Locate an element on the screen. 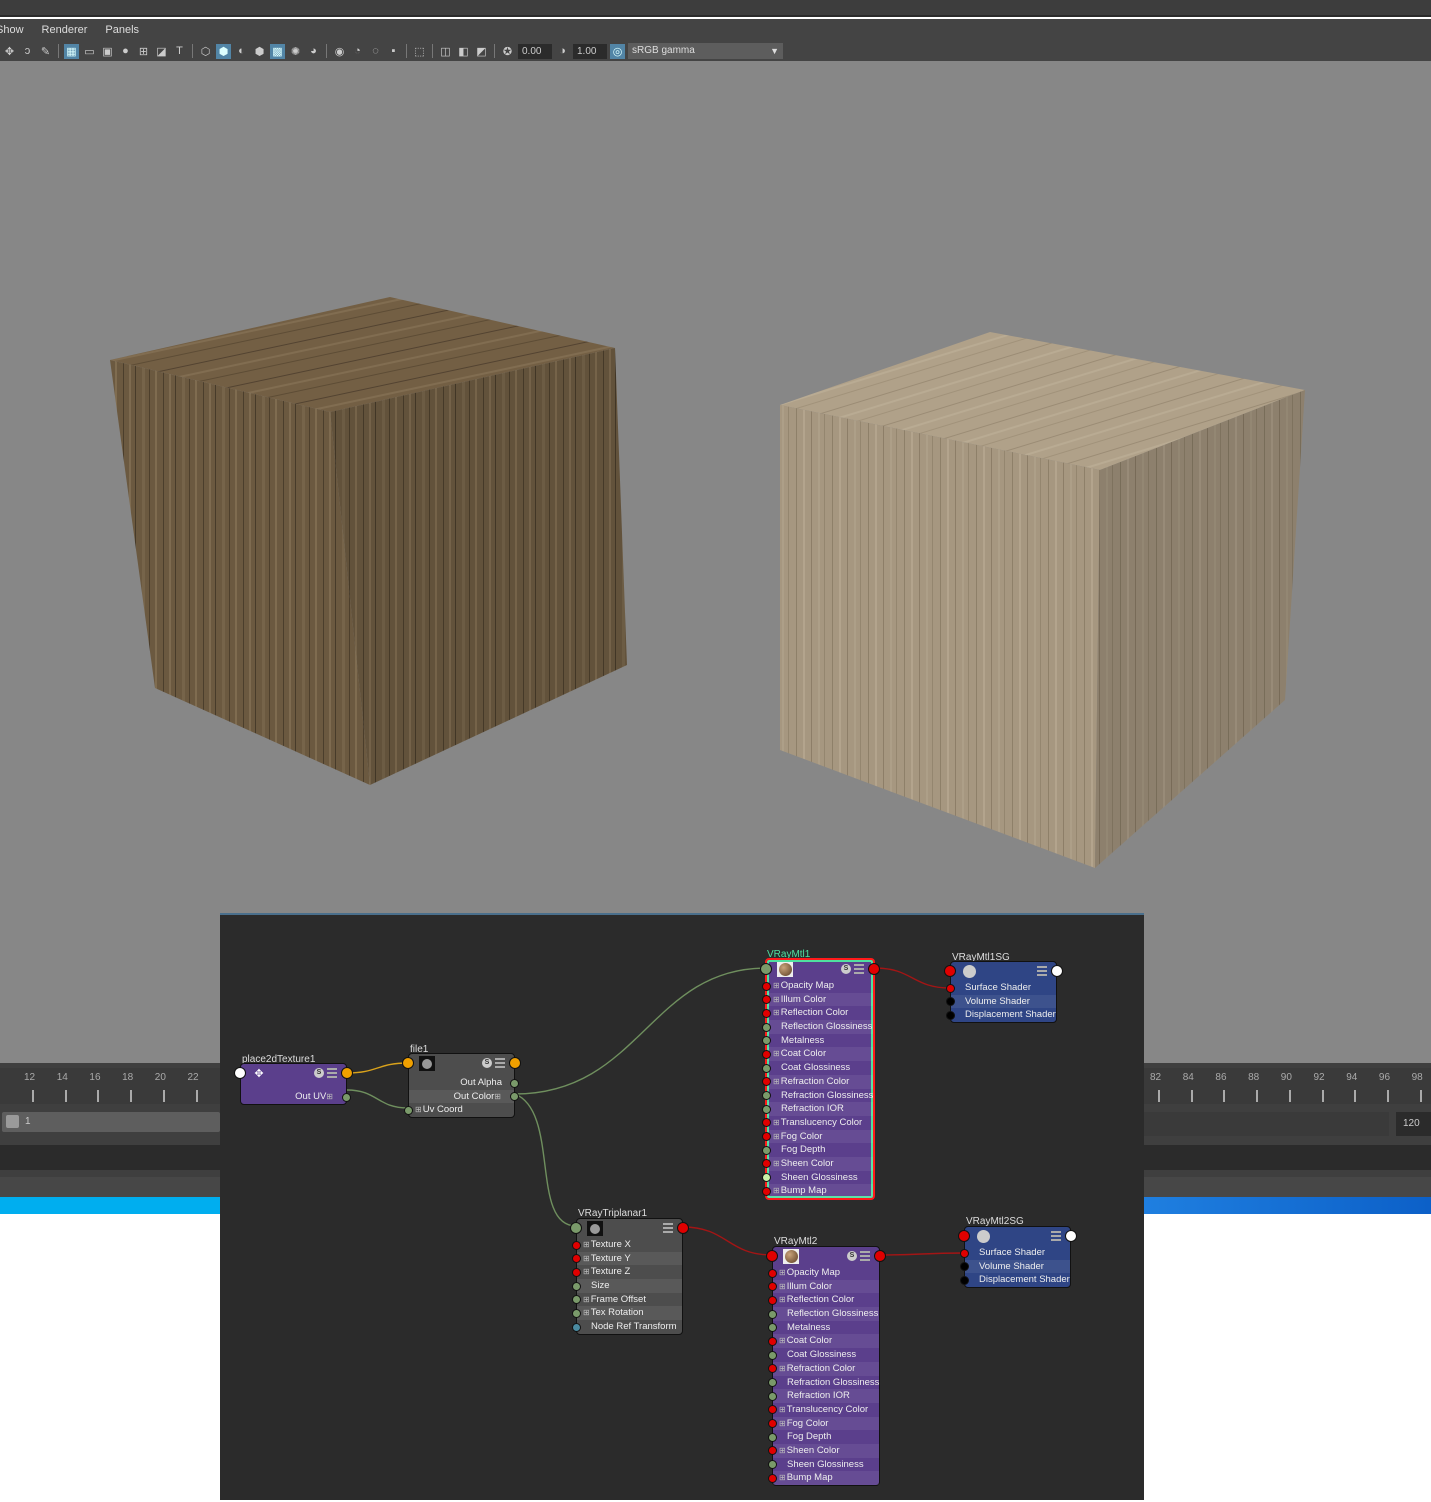 This screenshot has width=1431, height=1502. attribute-row: ⊞Illum Color is located at coordinates (817, 999).